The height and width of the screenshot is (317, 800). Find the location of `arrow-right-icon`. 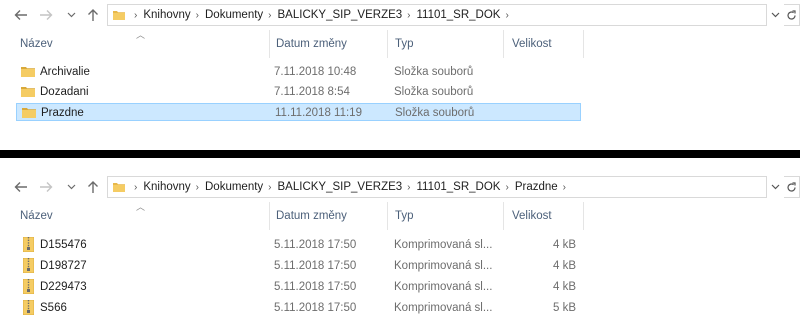

arrow-right-icon is located at coordinates (46, 15).